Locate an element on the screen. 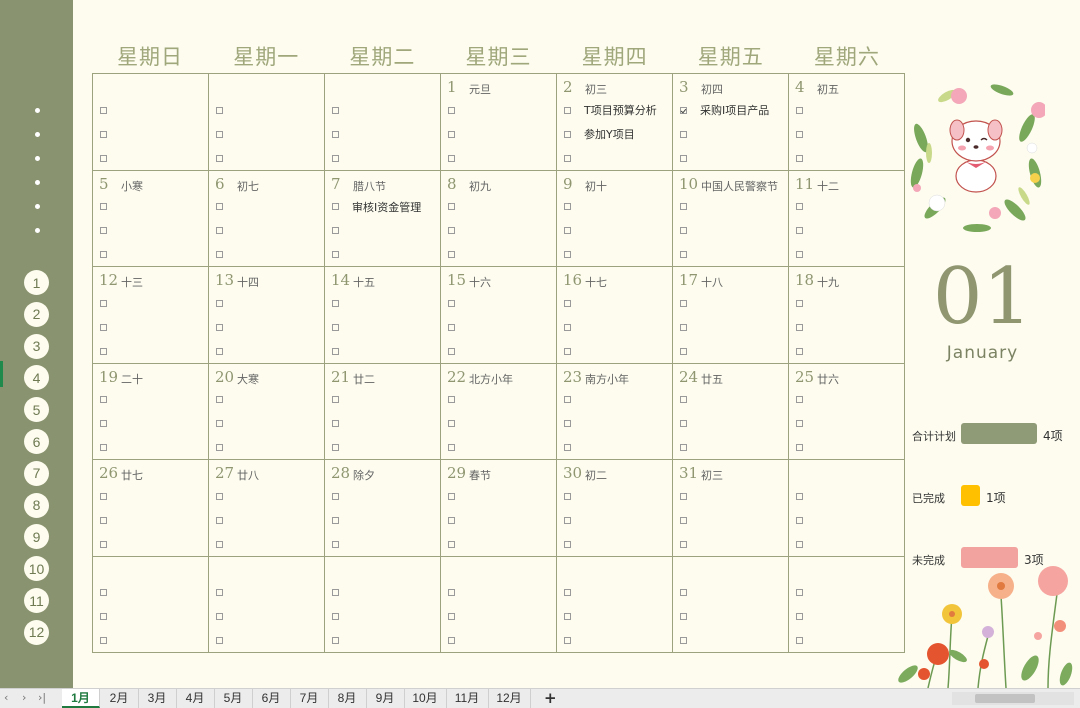 This screenshot has width=1080, height=708. calendar-cell: 8 初九 is located at coordinates (499, 218).